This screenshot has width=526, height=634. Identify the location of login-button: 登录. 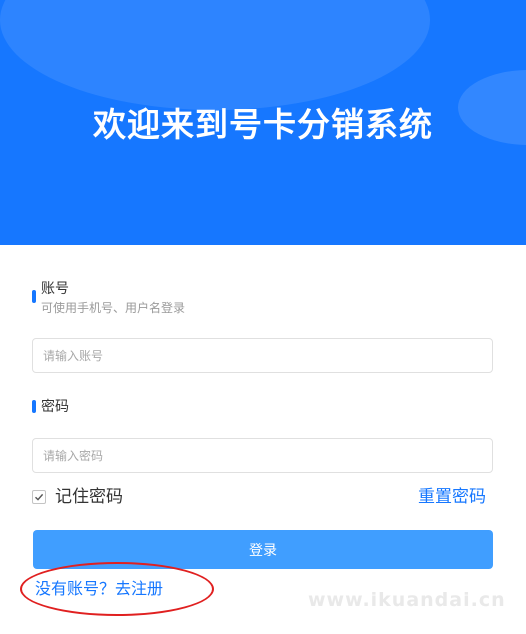
(263, 549).